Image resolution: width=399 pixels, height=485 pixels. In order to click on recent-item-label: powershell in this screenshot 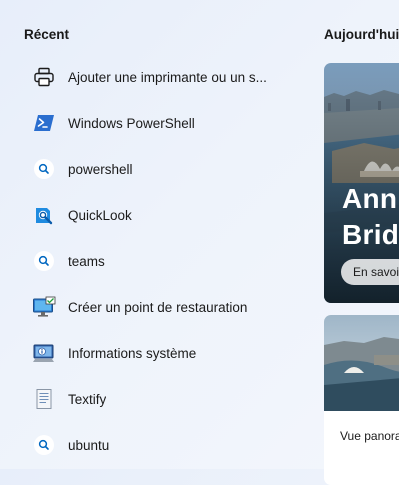, I will do `click(100, 169)`.